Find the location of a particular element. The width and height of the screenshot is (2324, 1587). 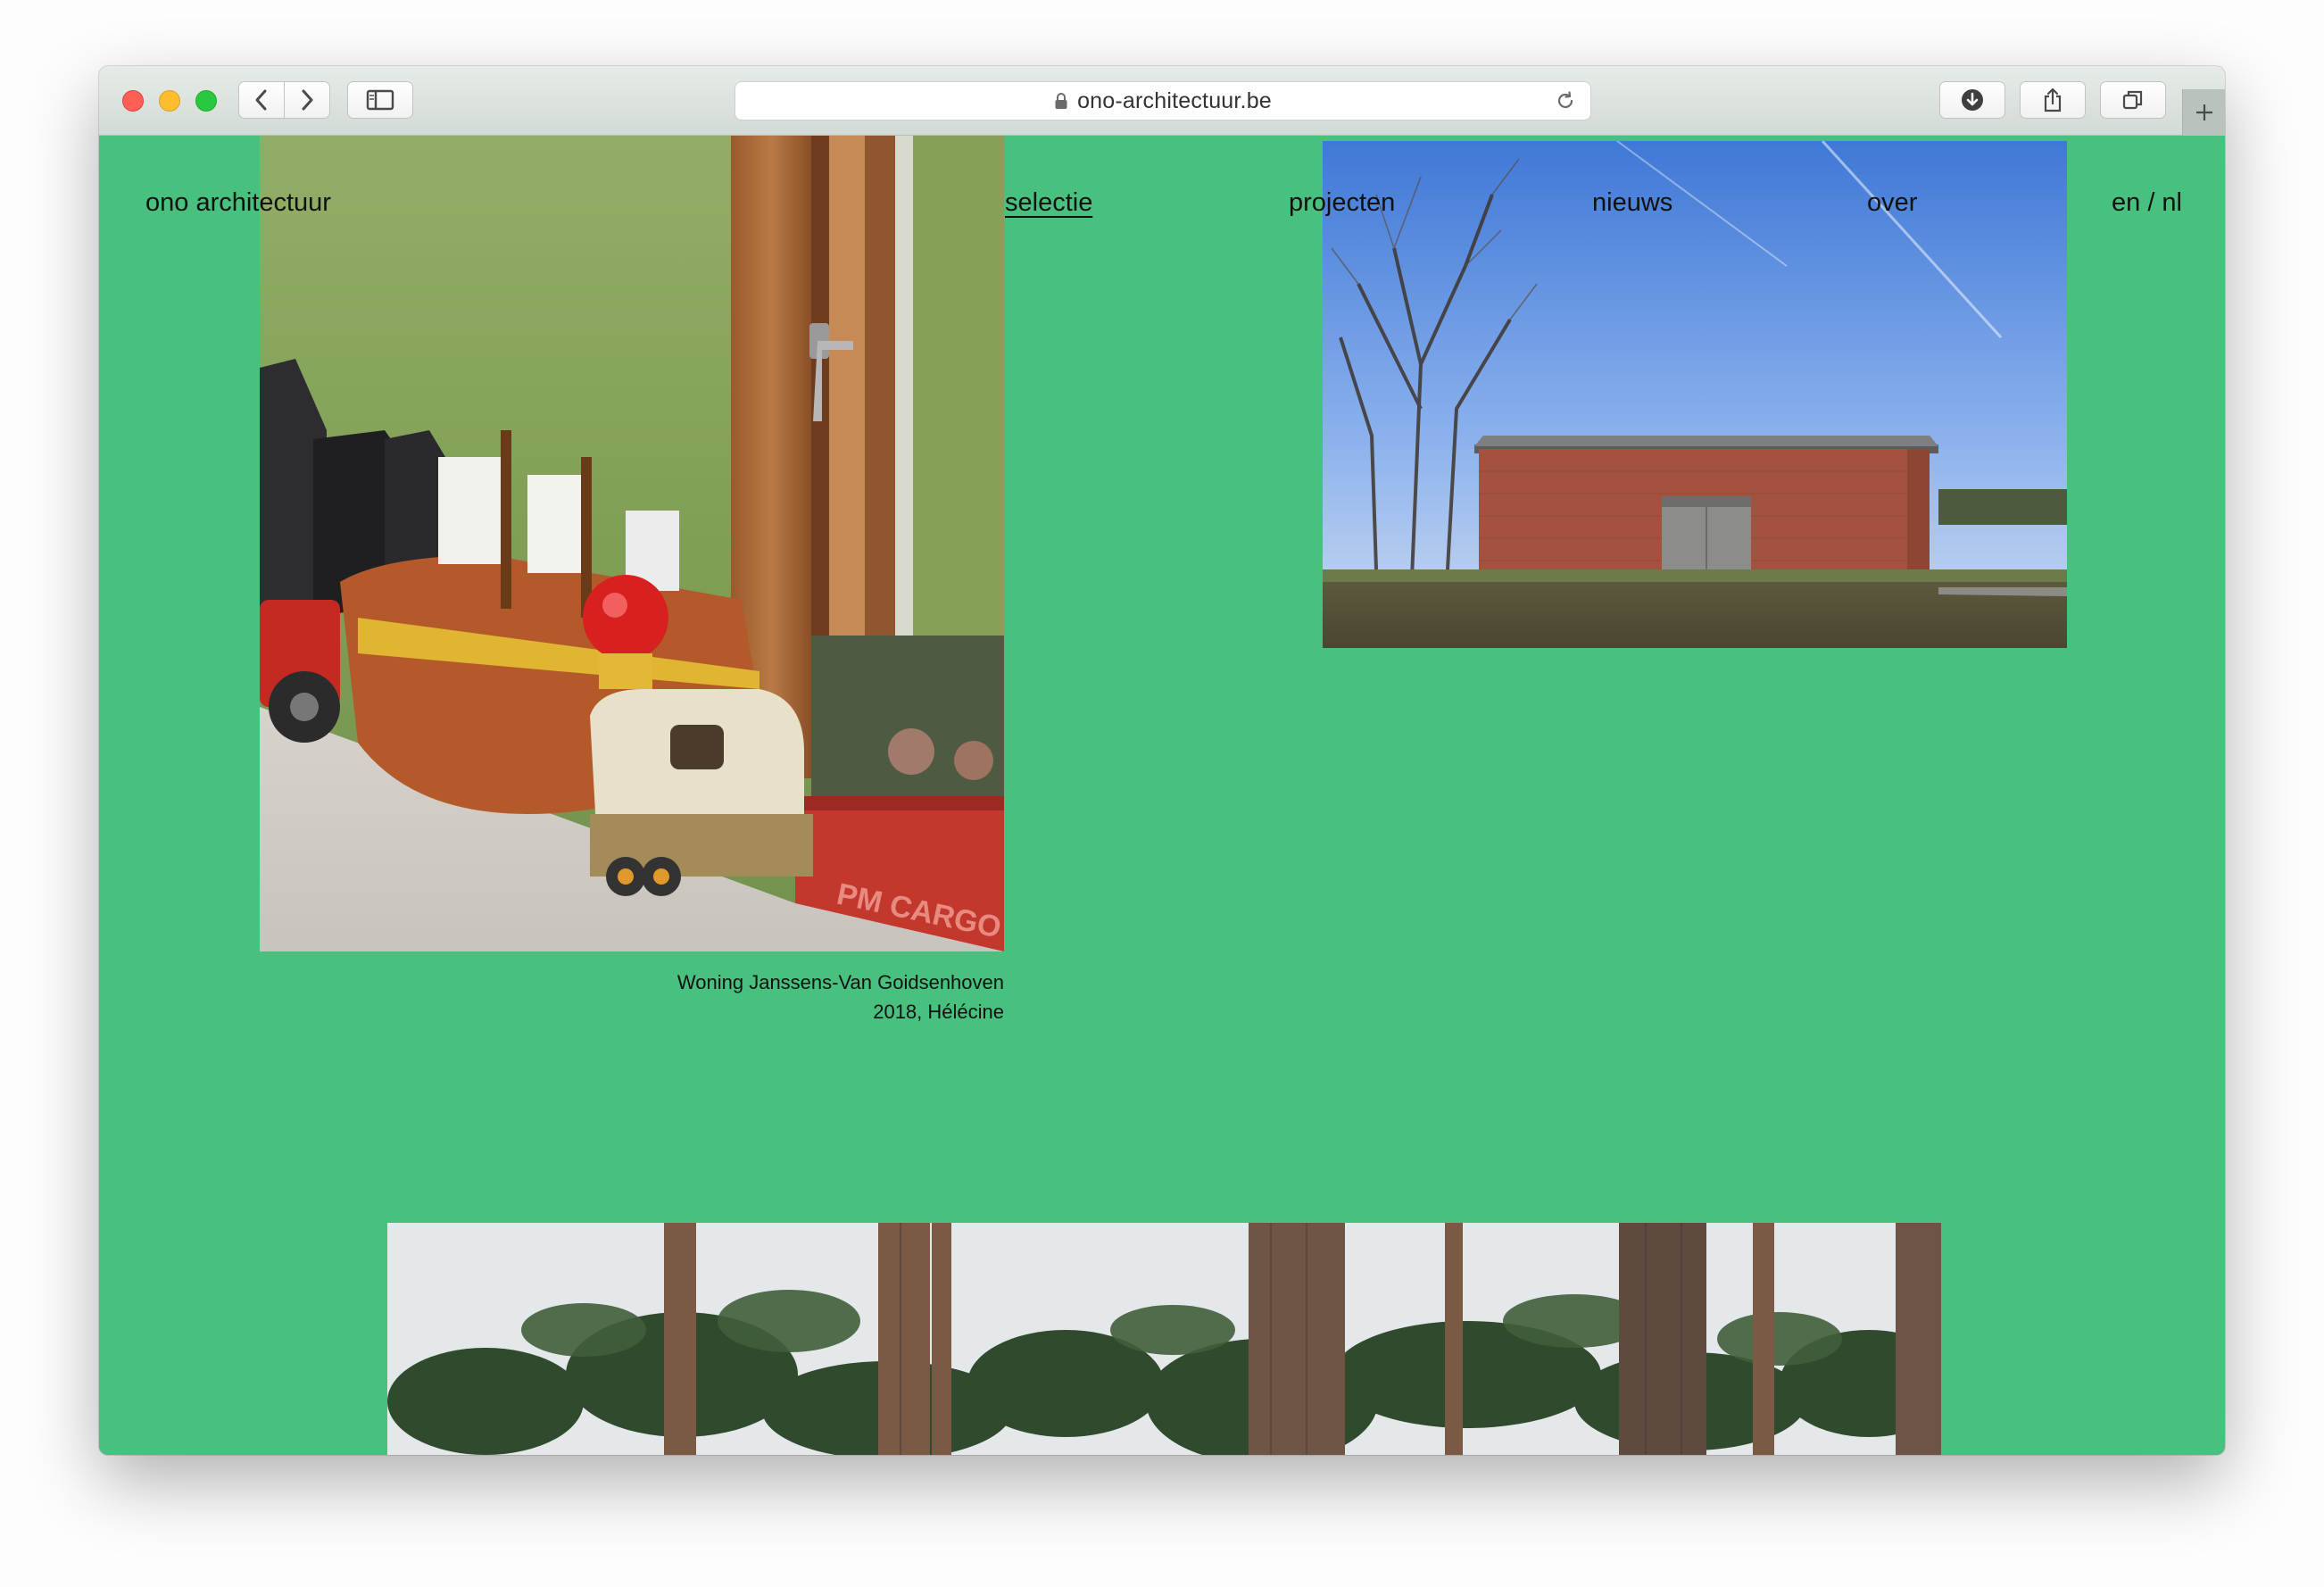

close-window-button is located at coordinates (133, 101).